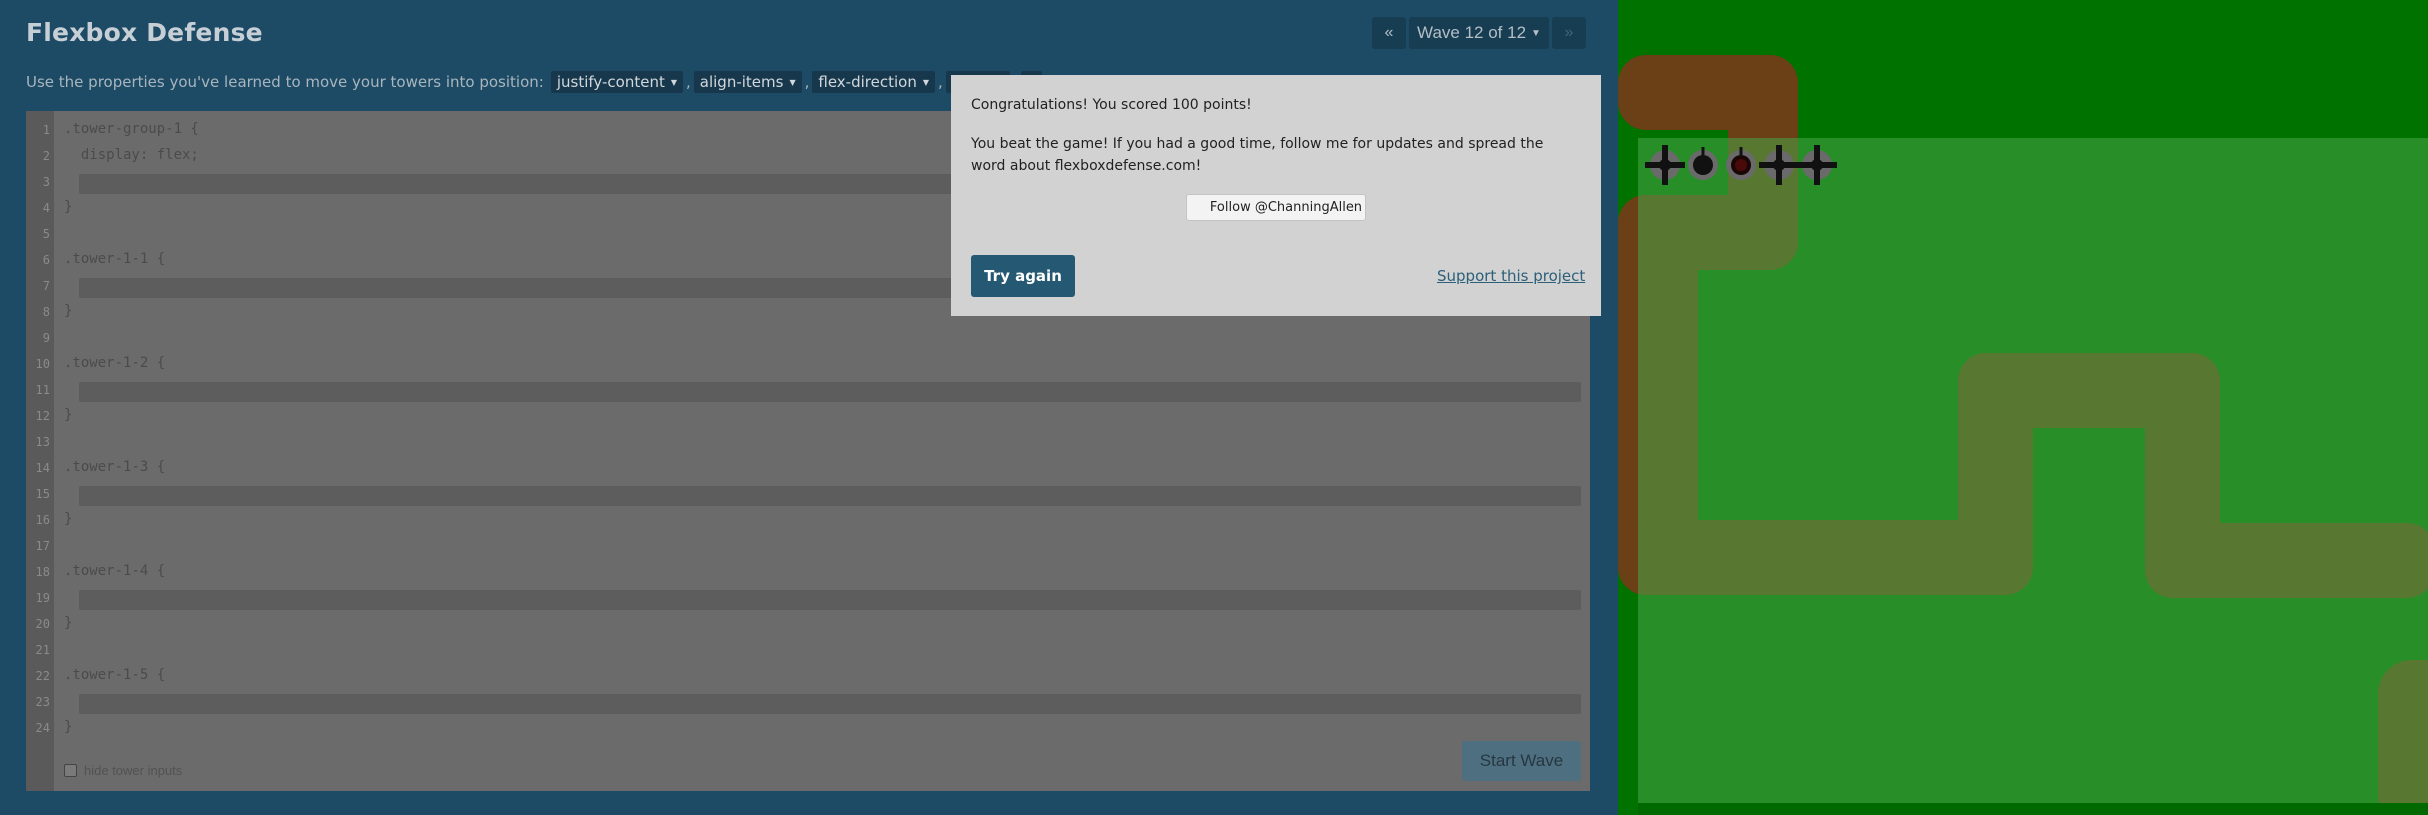 The image size is (2428, 815). I want to click on app-title: Flexbox Defense, so click(144, 32).